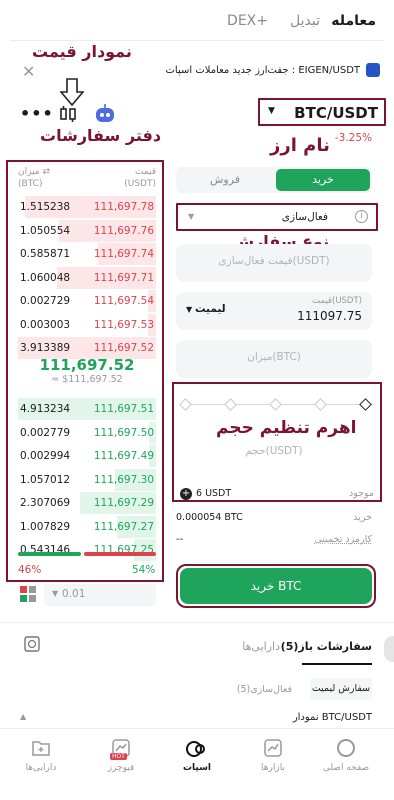 The image size is (394, 800). I want to click on order-price: 111,697.52, so click(123, 348).